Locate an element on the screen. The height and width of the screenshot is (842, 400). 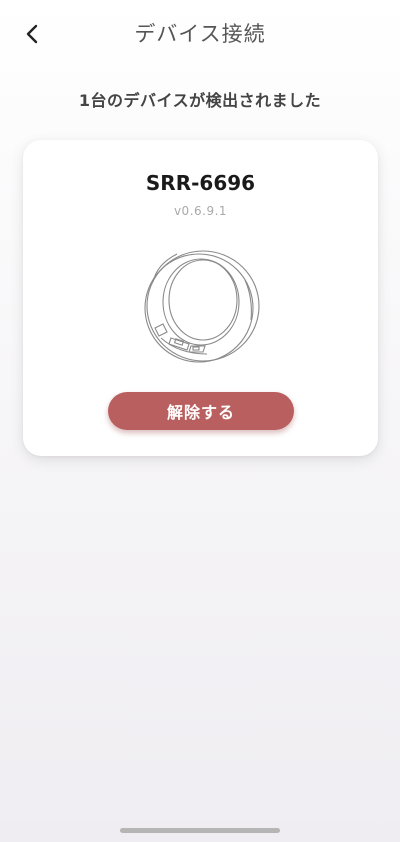
header-bar: デバイス接続 is located at coordinates (200, 33).